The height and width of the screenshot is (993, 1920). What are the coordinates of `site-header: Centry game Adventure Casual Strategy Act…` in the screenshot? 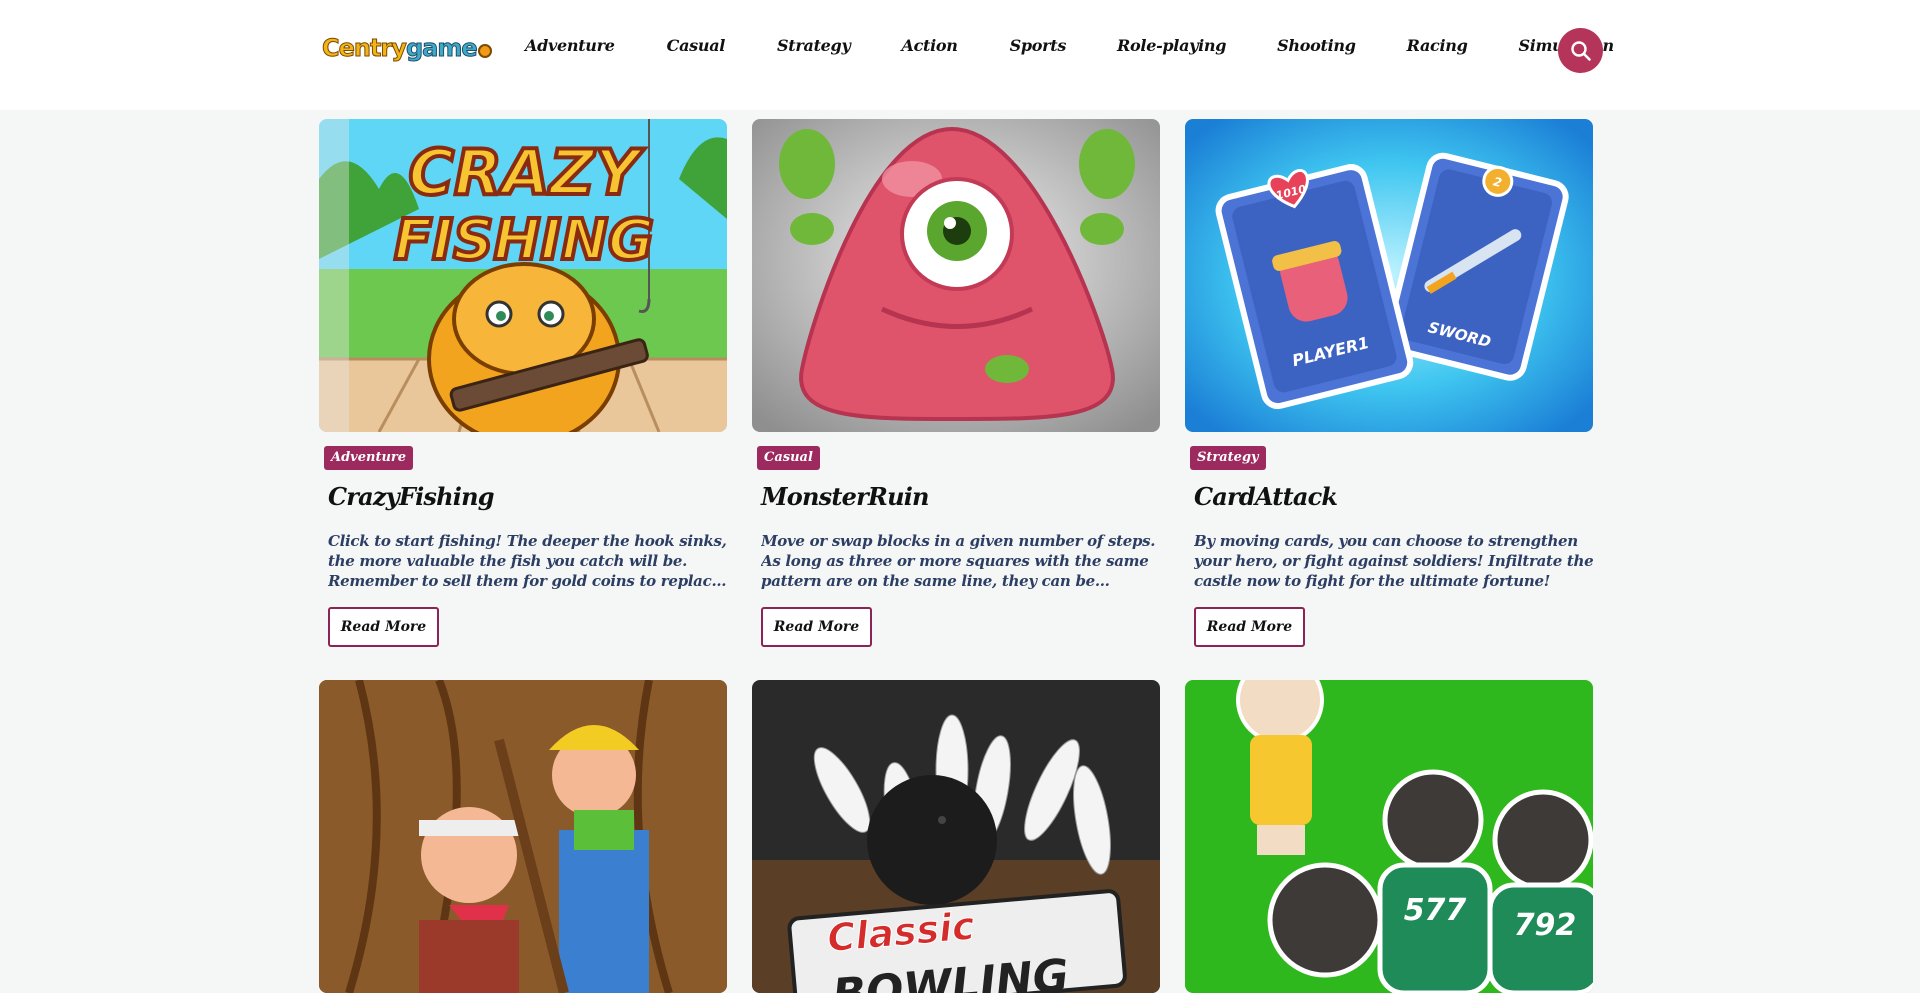 It's located at (960, 55).